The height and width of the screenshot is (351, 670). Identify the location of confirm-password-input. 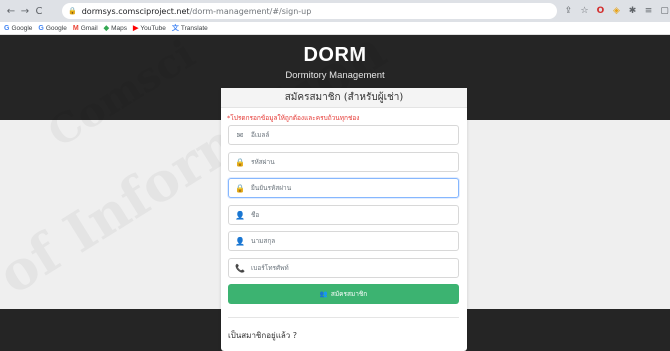
(346, 188).